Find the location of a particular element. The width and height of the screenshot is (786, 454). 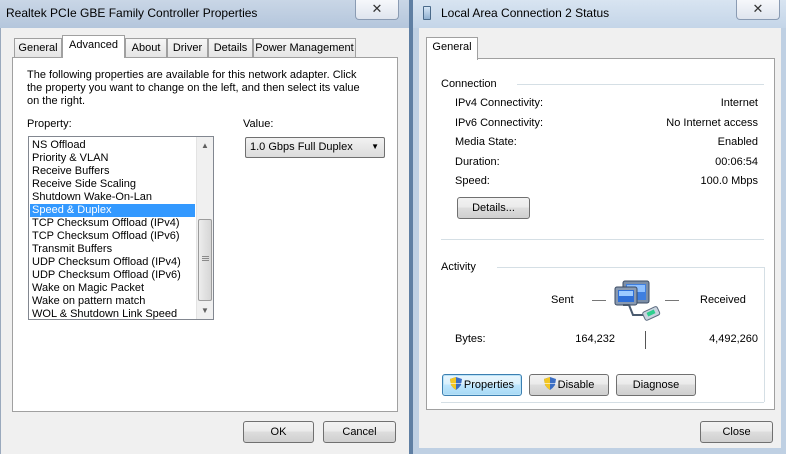

activity-group-line is located at coordinates (630, 267).